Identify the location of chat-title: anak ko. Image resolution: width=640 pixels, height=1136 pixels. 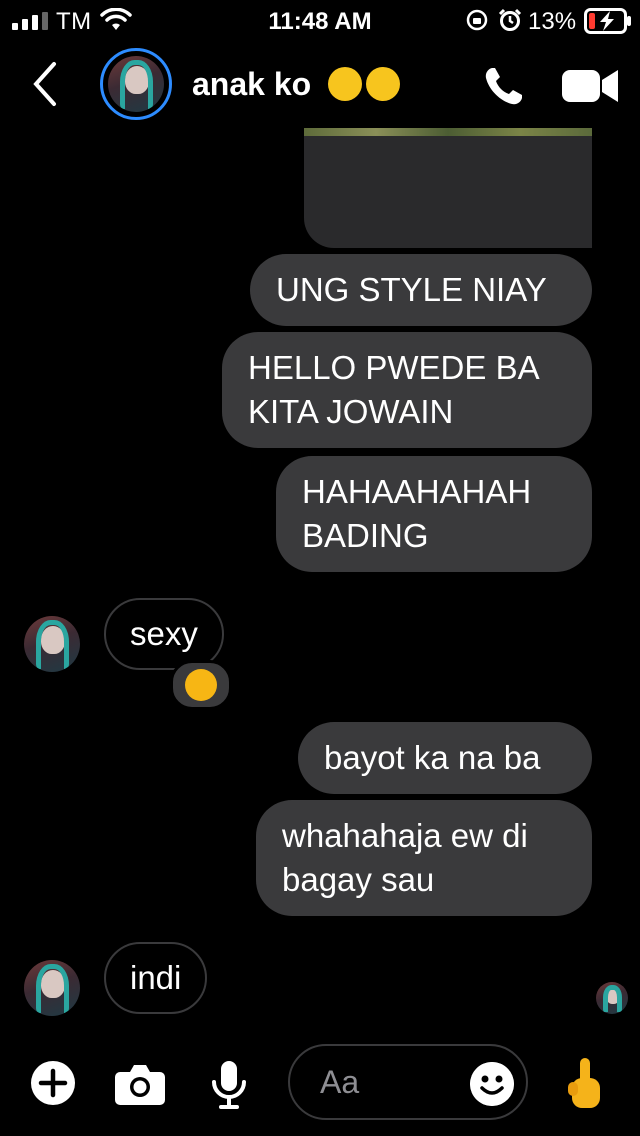
(296, 84).